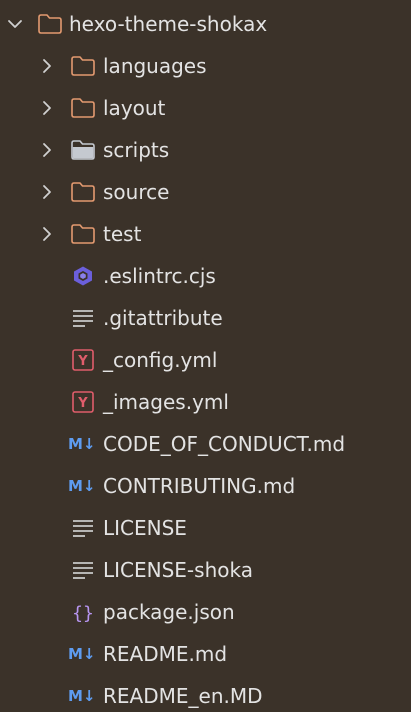  What do you see at coordinates (199, 486) in the screenshot?
I see `tree-item-label: CONTRIBUTING.md` at bounding box center [199, 486].